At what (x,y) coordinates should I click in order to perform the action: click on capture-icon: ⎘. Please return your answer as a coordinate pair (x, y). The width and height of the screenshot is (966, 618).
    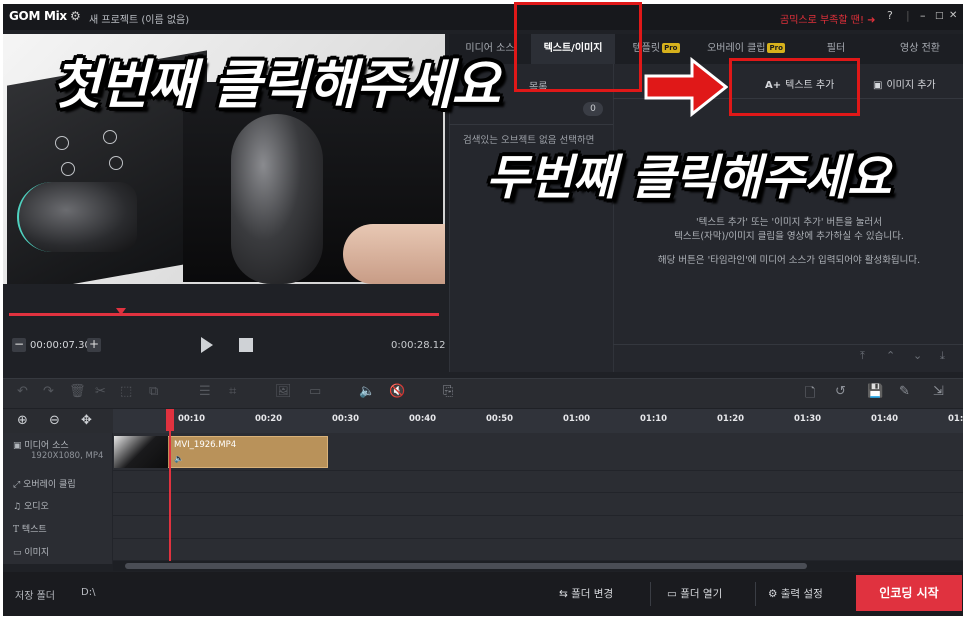
    Looking at the image, I should click on (448, 391).